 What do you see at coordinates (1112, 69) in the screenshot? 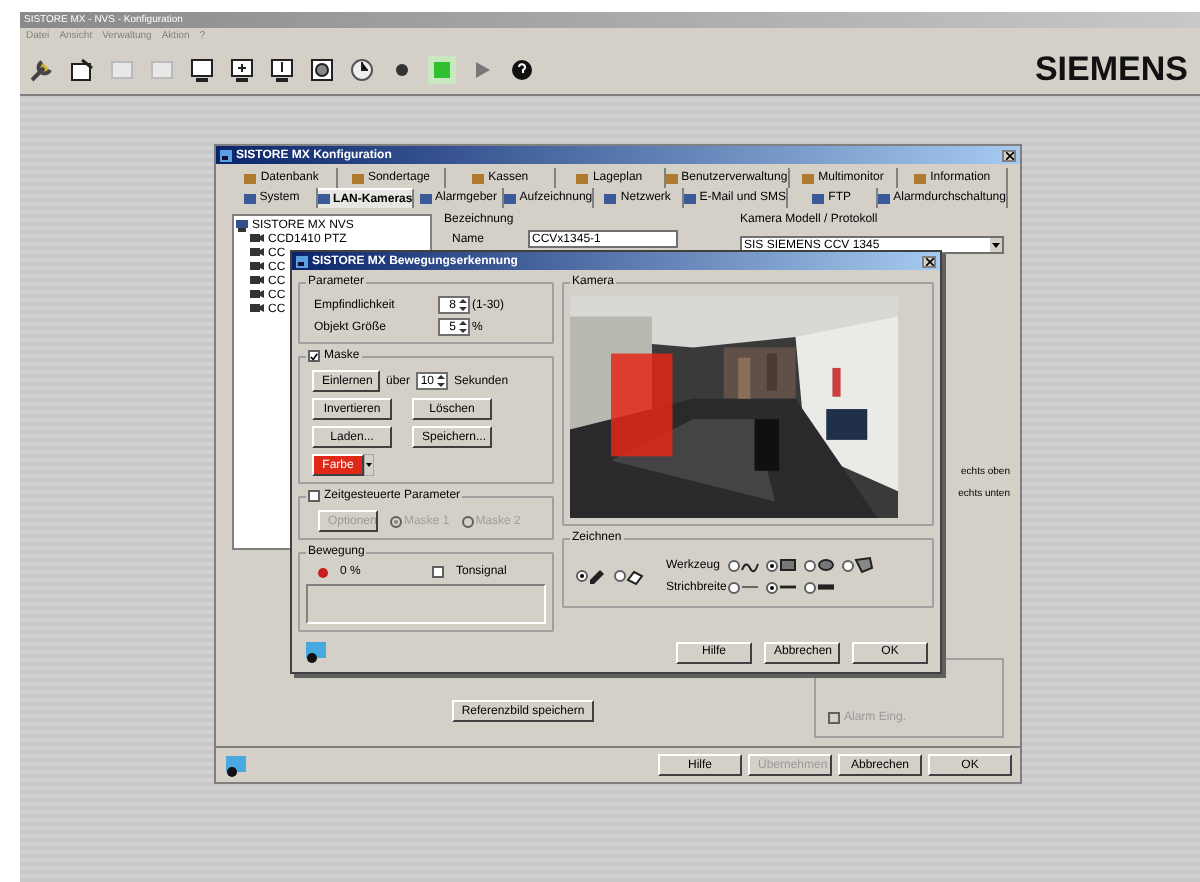
I see `logo: SIEMENS` at bounding box center [1112, 69].